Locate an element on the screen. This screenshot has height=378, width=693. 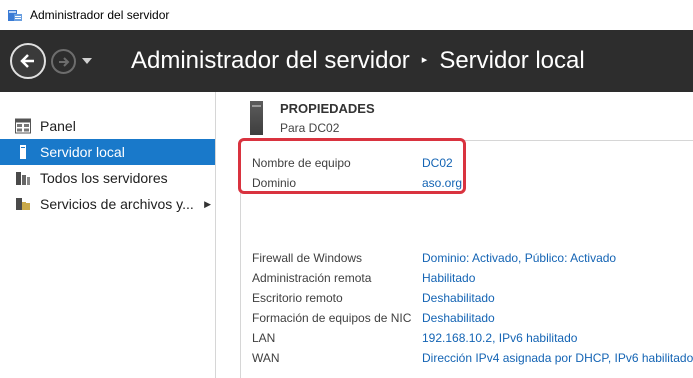
properties-title: PROPIEDADES is located at coordinates (327, 108).